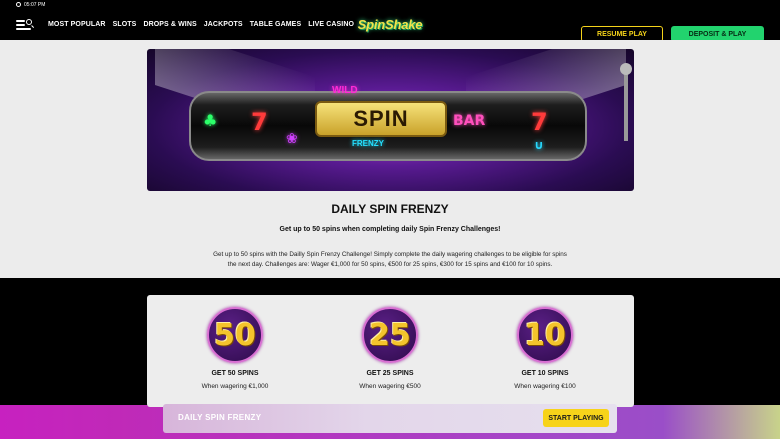  What do you see at coordinates (29, 22) in the screenshot?
I see `search-icon` at bounding box center [29, 22].